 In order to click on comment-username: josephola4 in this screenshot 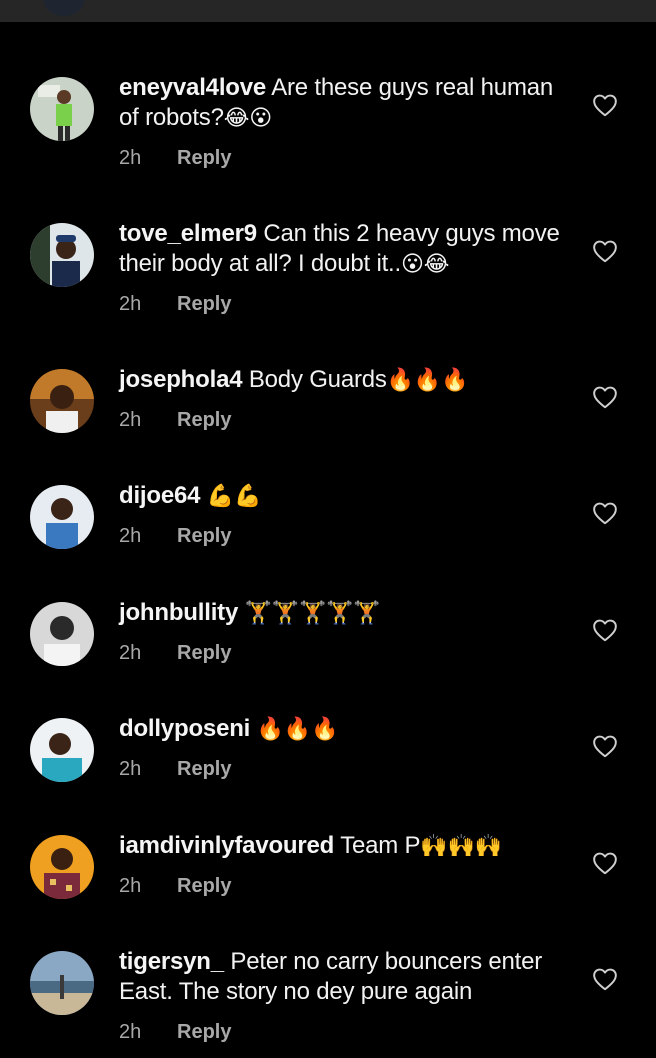, I will do `click(181, 379)`.